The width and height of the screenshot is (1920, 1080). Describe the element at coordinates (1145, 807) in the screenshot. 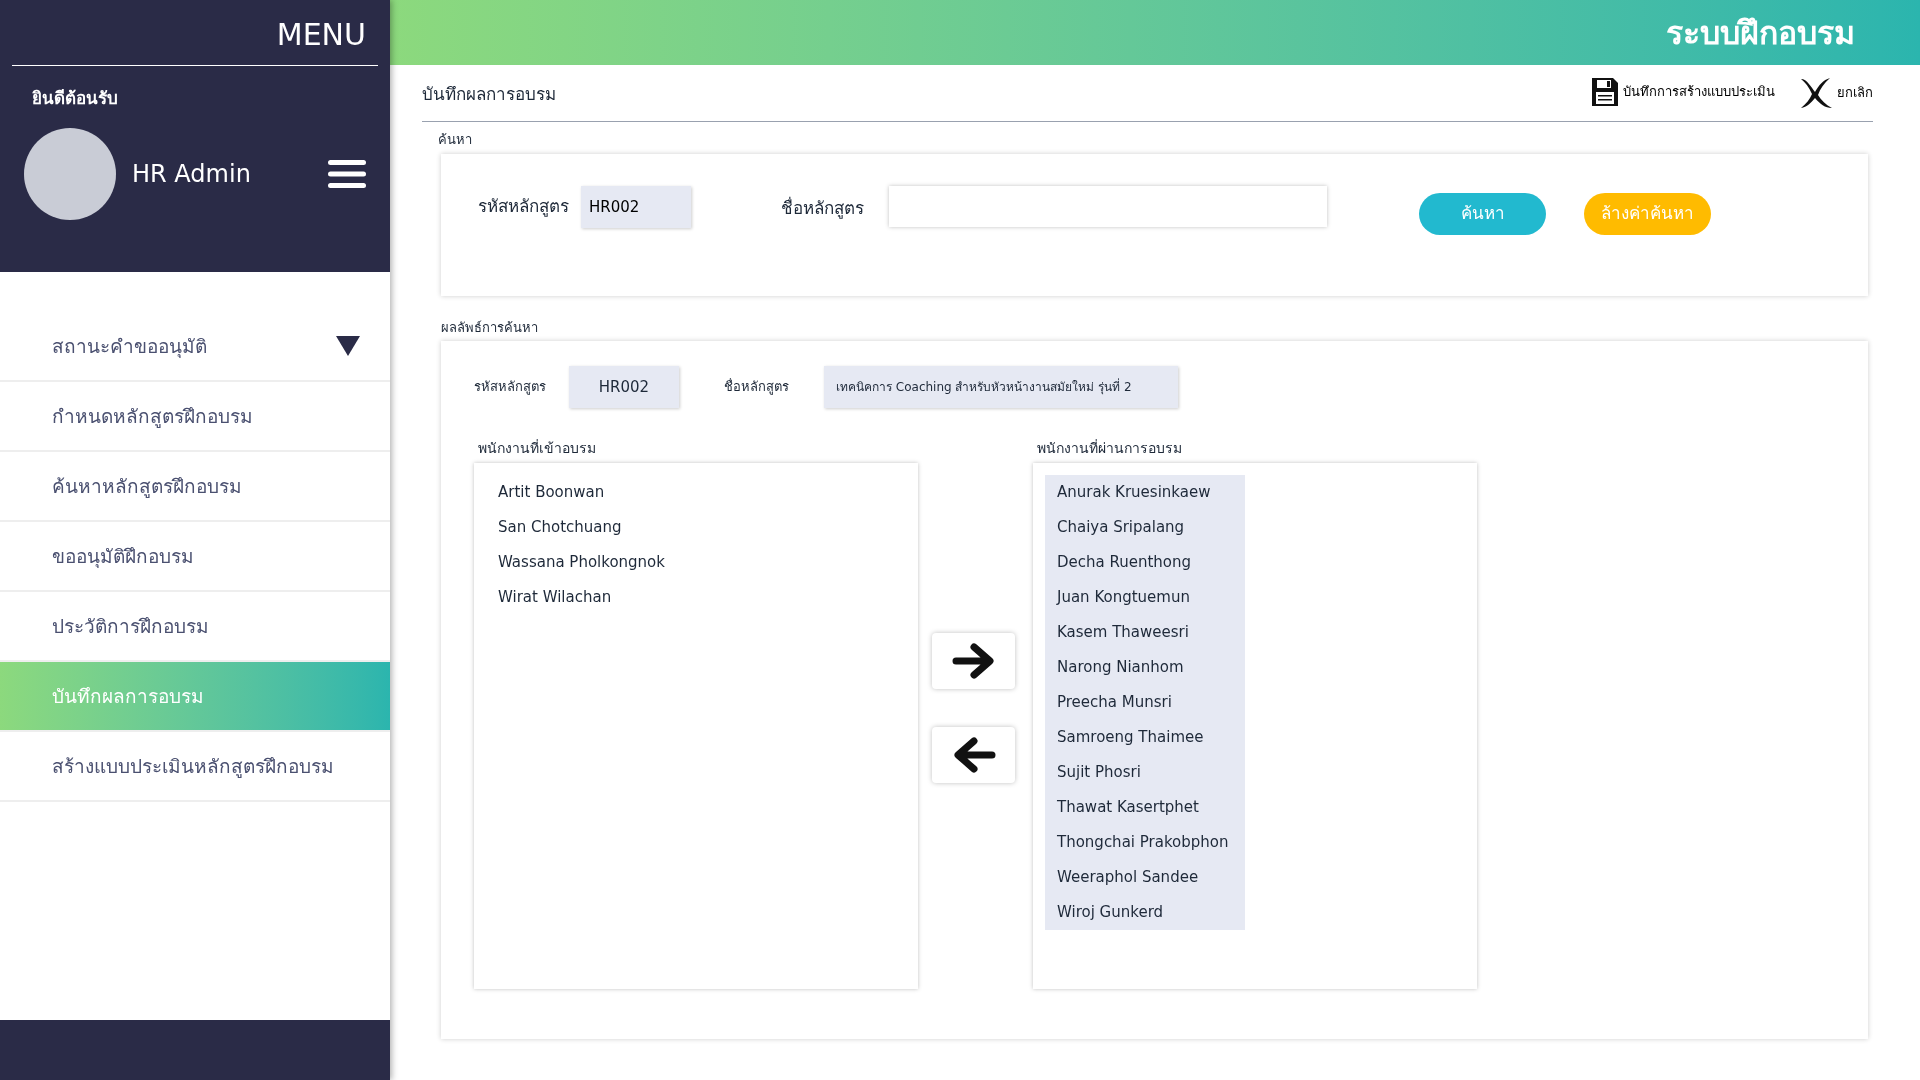

I see `list-item: Thawat Kasertphet` at that location.